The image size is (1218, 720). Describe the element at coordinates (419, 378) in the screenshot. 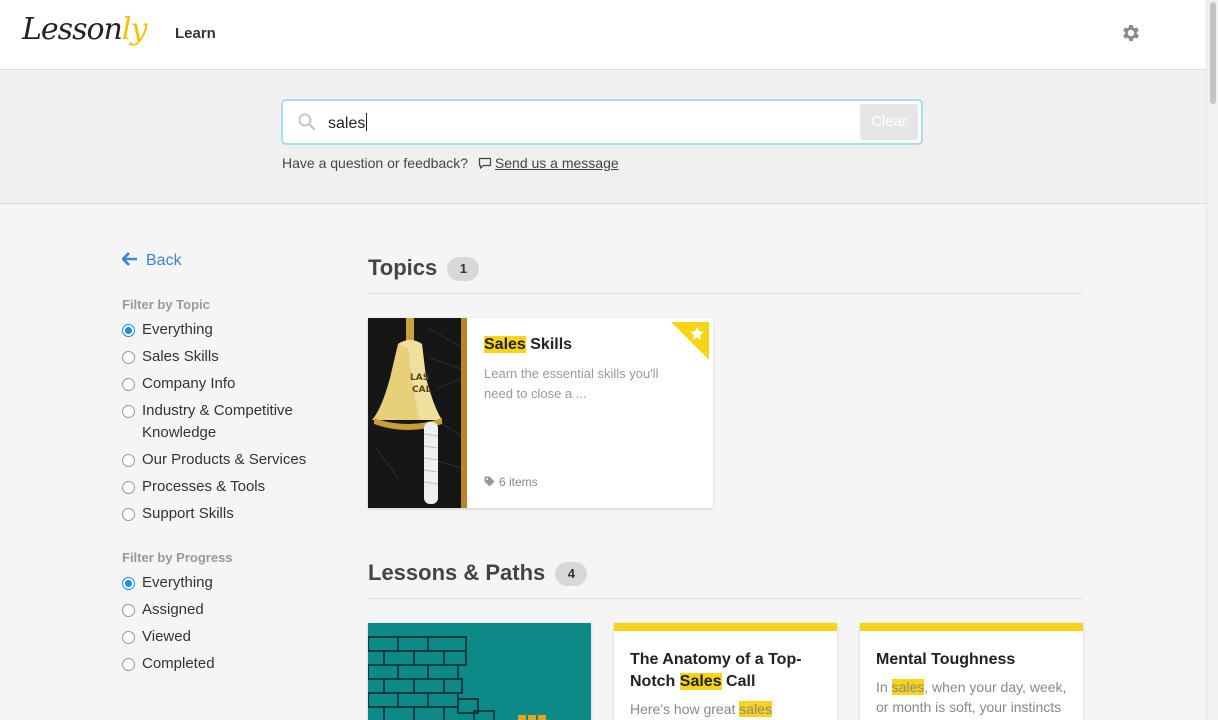

I see `svg-text: LAS` at that location.